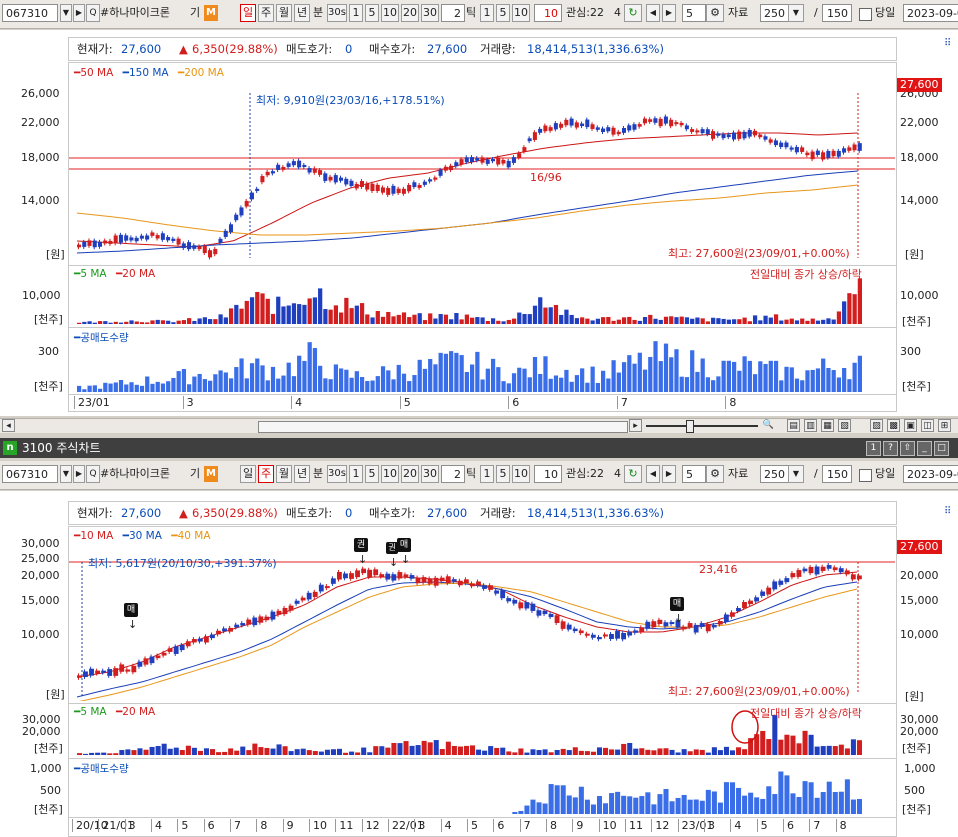  Describe the element at coordinates (248, 13) in the screenshot. I see `period-day-button: 일` at that location.